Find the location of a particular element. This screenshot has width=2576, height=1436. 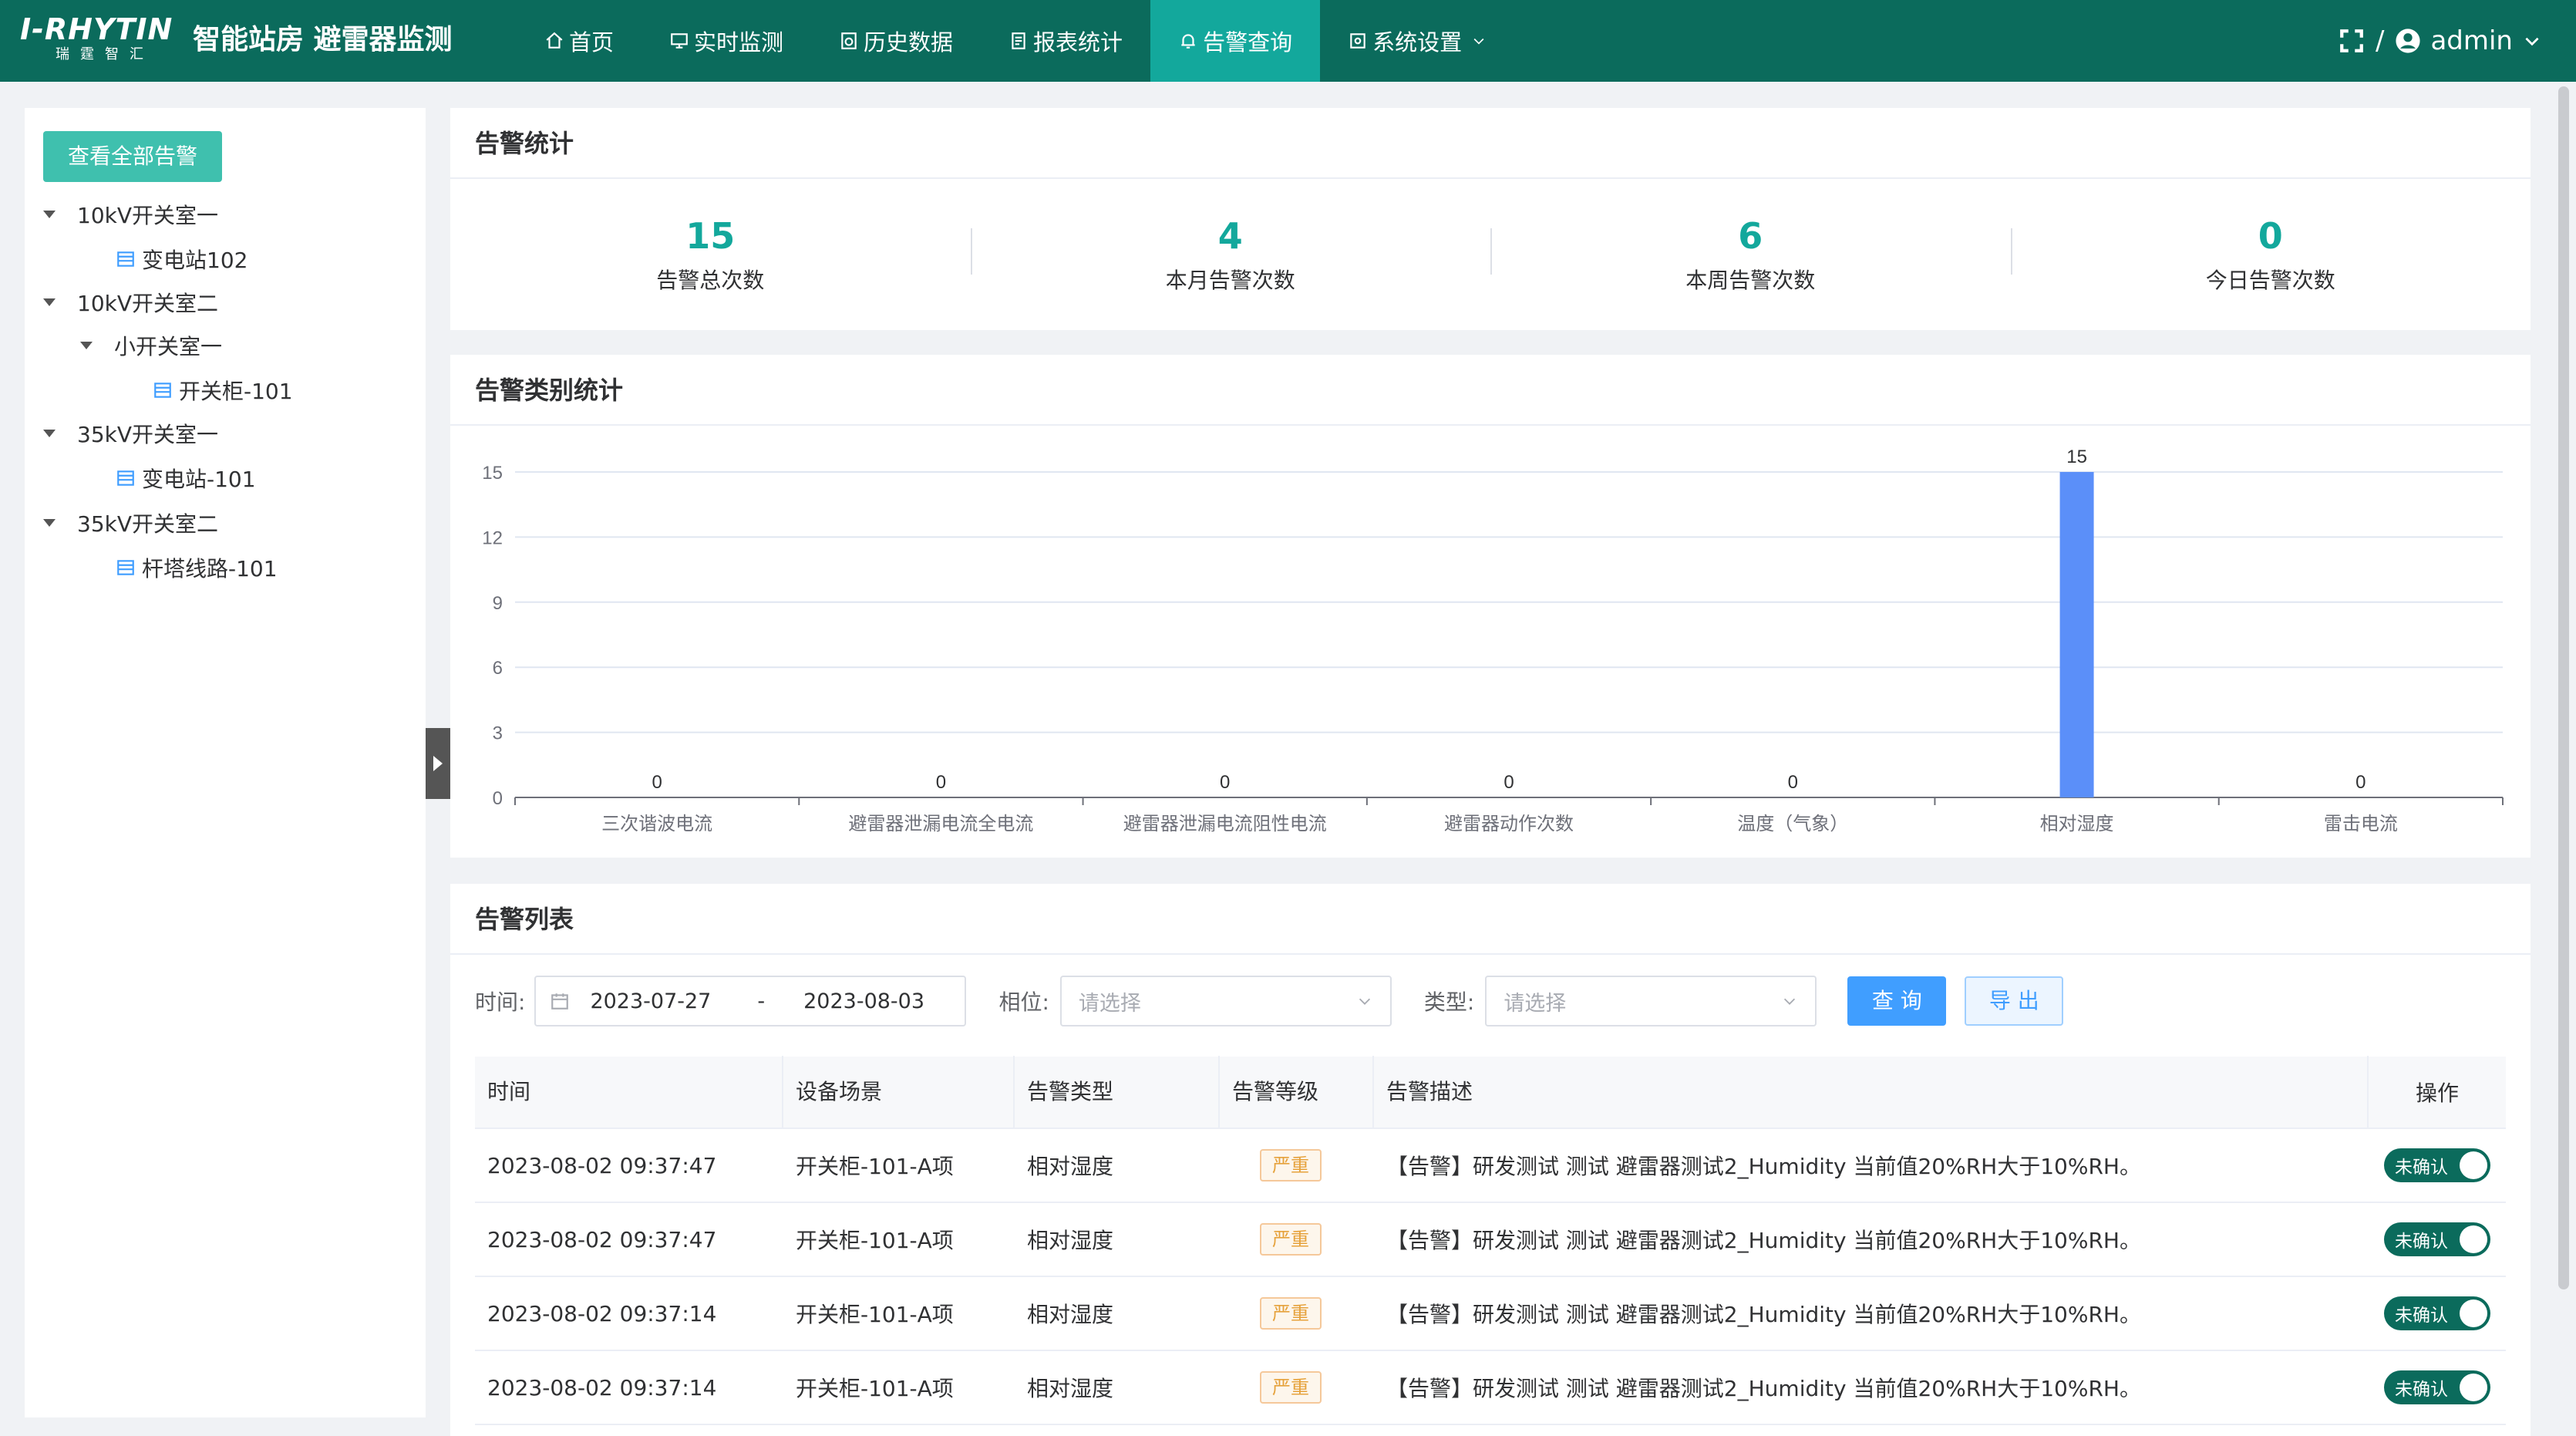

chevron-right-icon is located at coordinates (438, 763).